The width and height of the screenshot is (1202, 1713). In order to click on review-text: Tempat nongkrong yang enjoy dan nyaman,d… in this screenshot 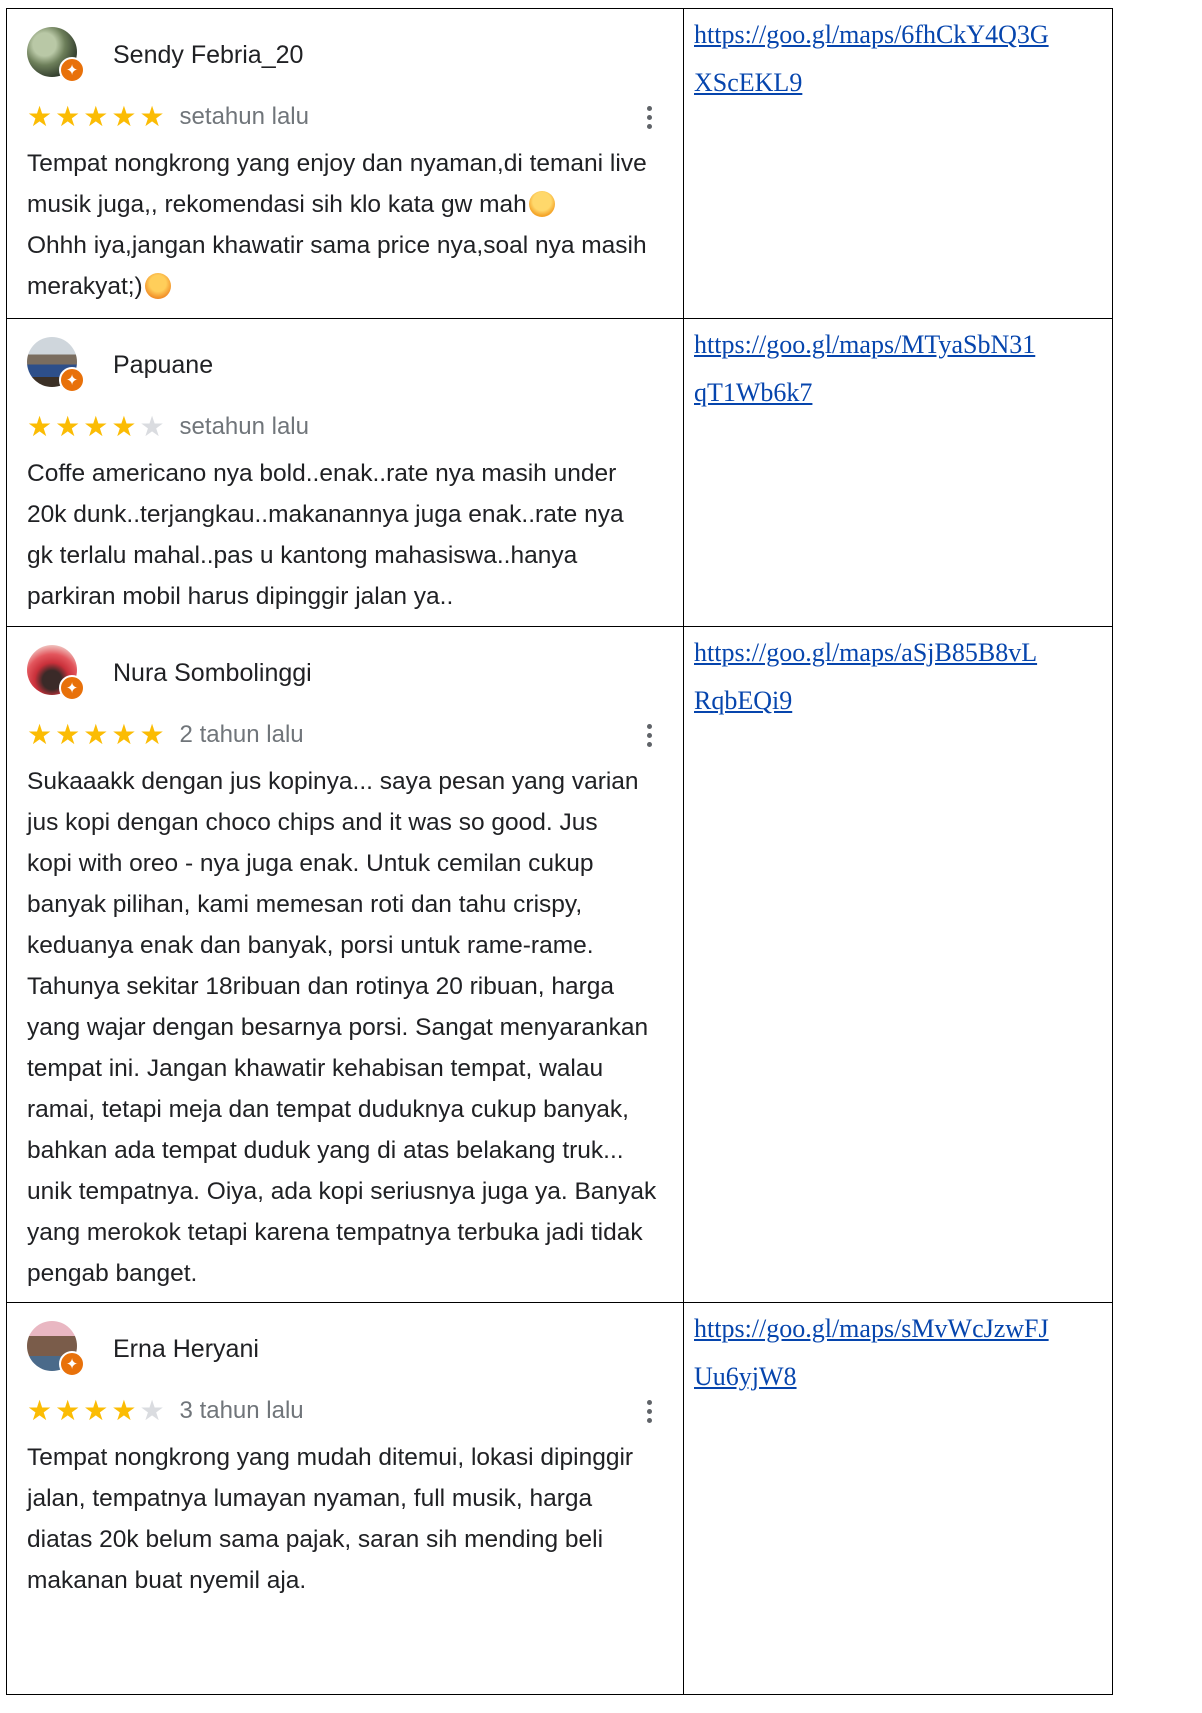, I will do `click(355, 225)`.